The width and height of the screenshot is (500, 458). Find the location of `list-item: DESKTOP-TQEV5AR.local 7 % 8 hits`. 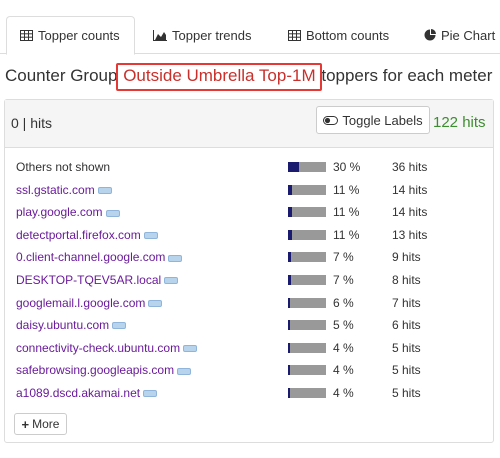

list-item: DESKTOP-TQEV5AR.local 7 % 8 hits is located at coordinates (251, 280).